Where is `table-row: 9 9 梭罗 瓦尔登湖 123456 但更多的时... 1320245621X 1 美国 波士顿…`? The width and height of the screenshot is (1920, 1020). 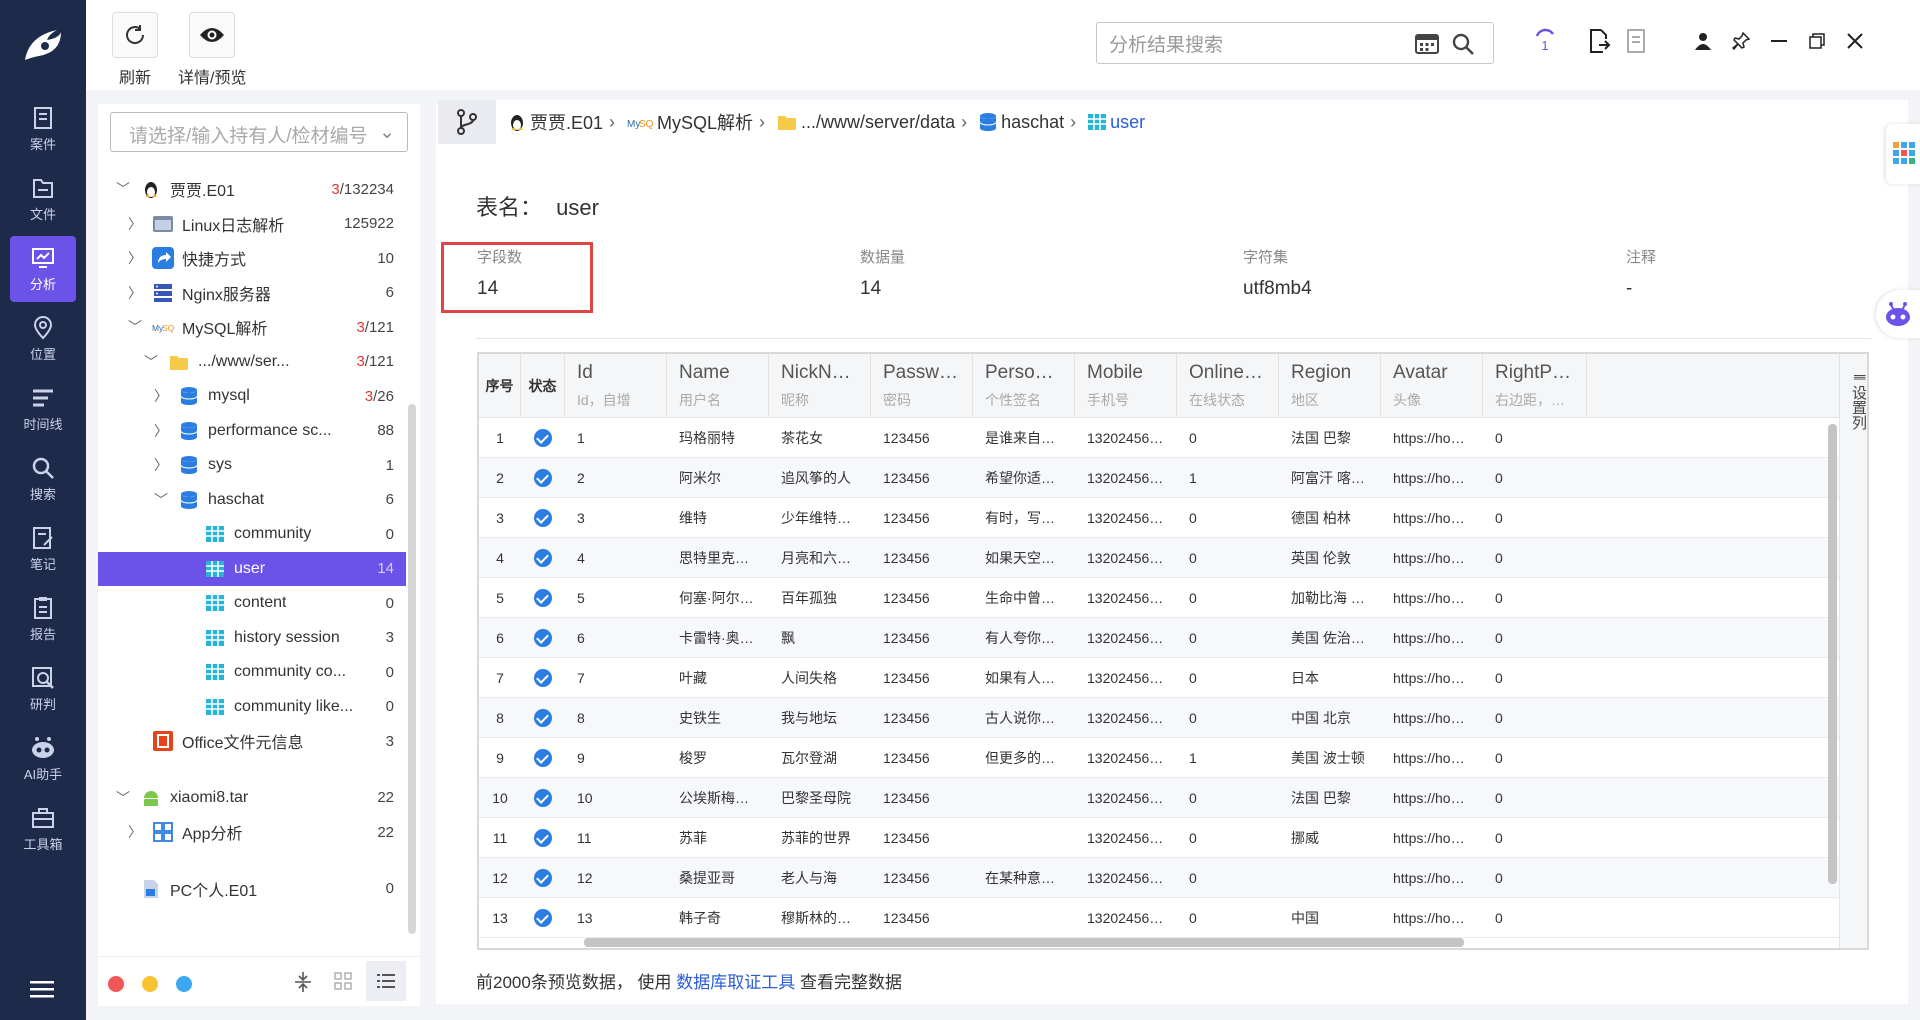
table-row: 9 9 梭罗 瓦尔登湖 123456 但更多的时... 1320245621X 1 美国 波士顿… is located at coordinates (1159, 758).